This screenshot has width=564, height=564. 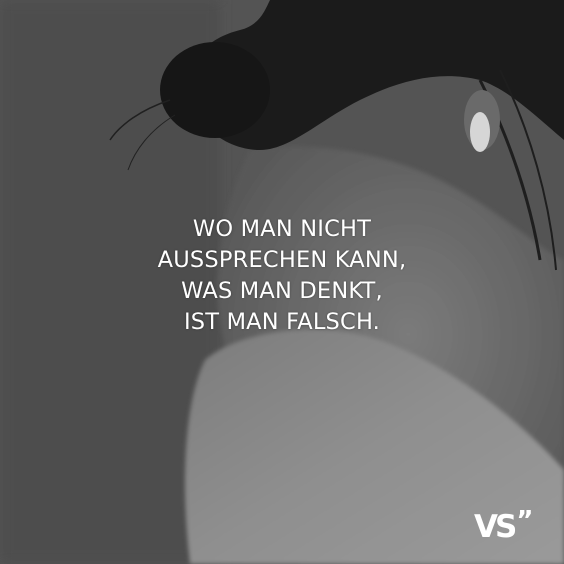 I want to click on quote-line-4: IST MAN FALSCH., so click(x=282, y=322).